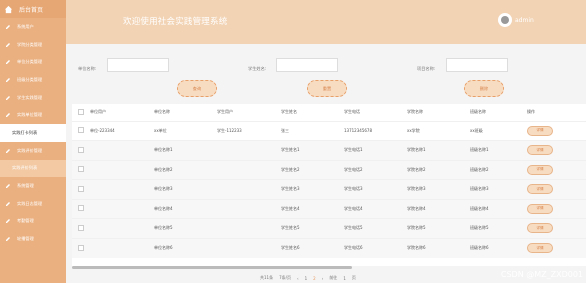 This screenshot has width=586, height=283. Describe the element at coordinates (290, 169) in the screenshot. I see `table-cell: 学生姓名2` at that location.